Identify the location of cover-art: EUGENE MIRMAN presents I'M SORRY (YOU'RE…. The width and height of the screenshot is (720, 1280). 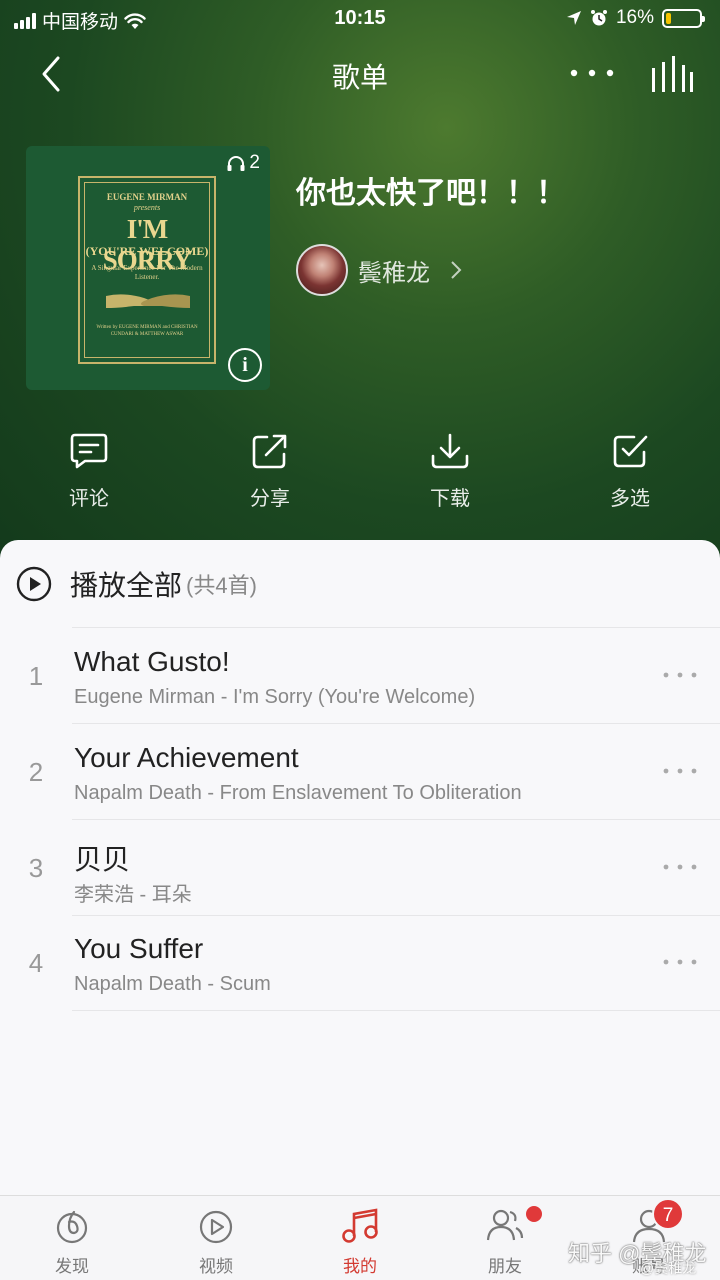
(147, 270).